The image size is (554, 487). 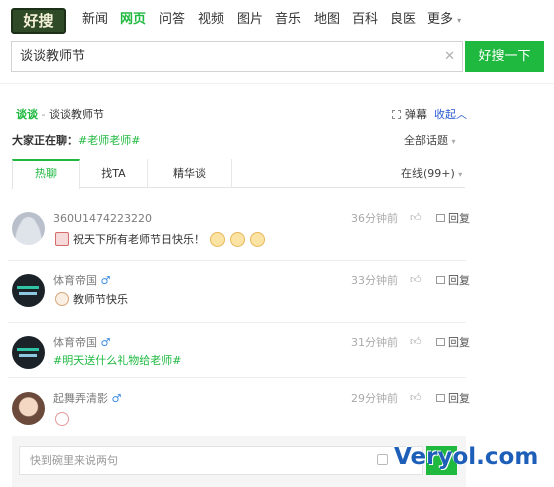 I want to click on search-query: 谈谈教师节, so click(x=53, y=56).